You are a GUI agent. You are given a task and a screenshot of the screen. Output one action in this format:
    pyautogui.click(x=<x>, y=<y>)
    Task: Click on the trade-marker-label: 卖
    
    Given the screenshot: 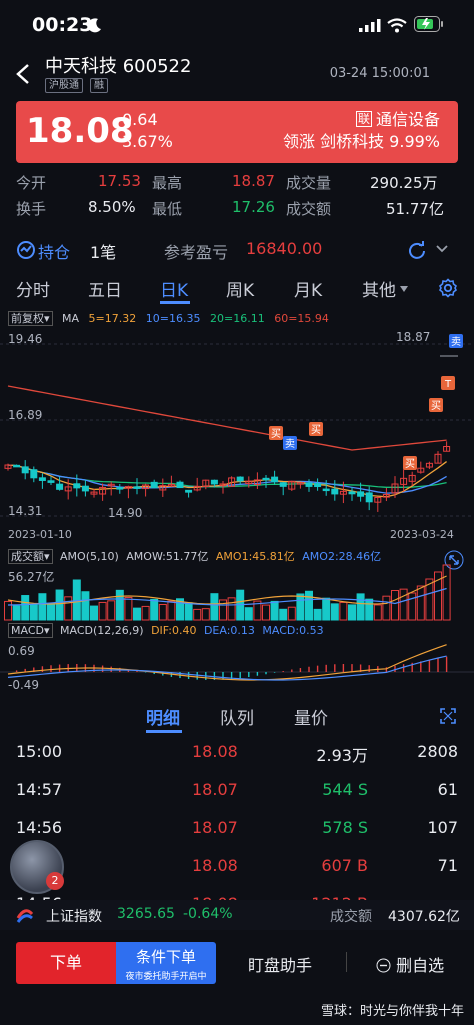 What is the action you would take?
    pyautogui.click(x=290, y=444)
    